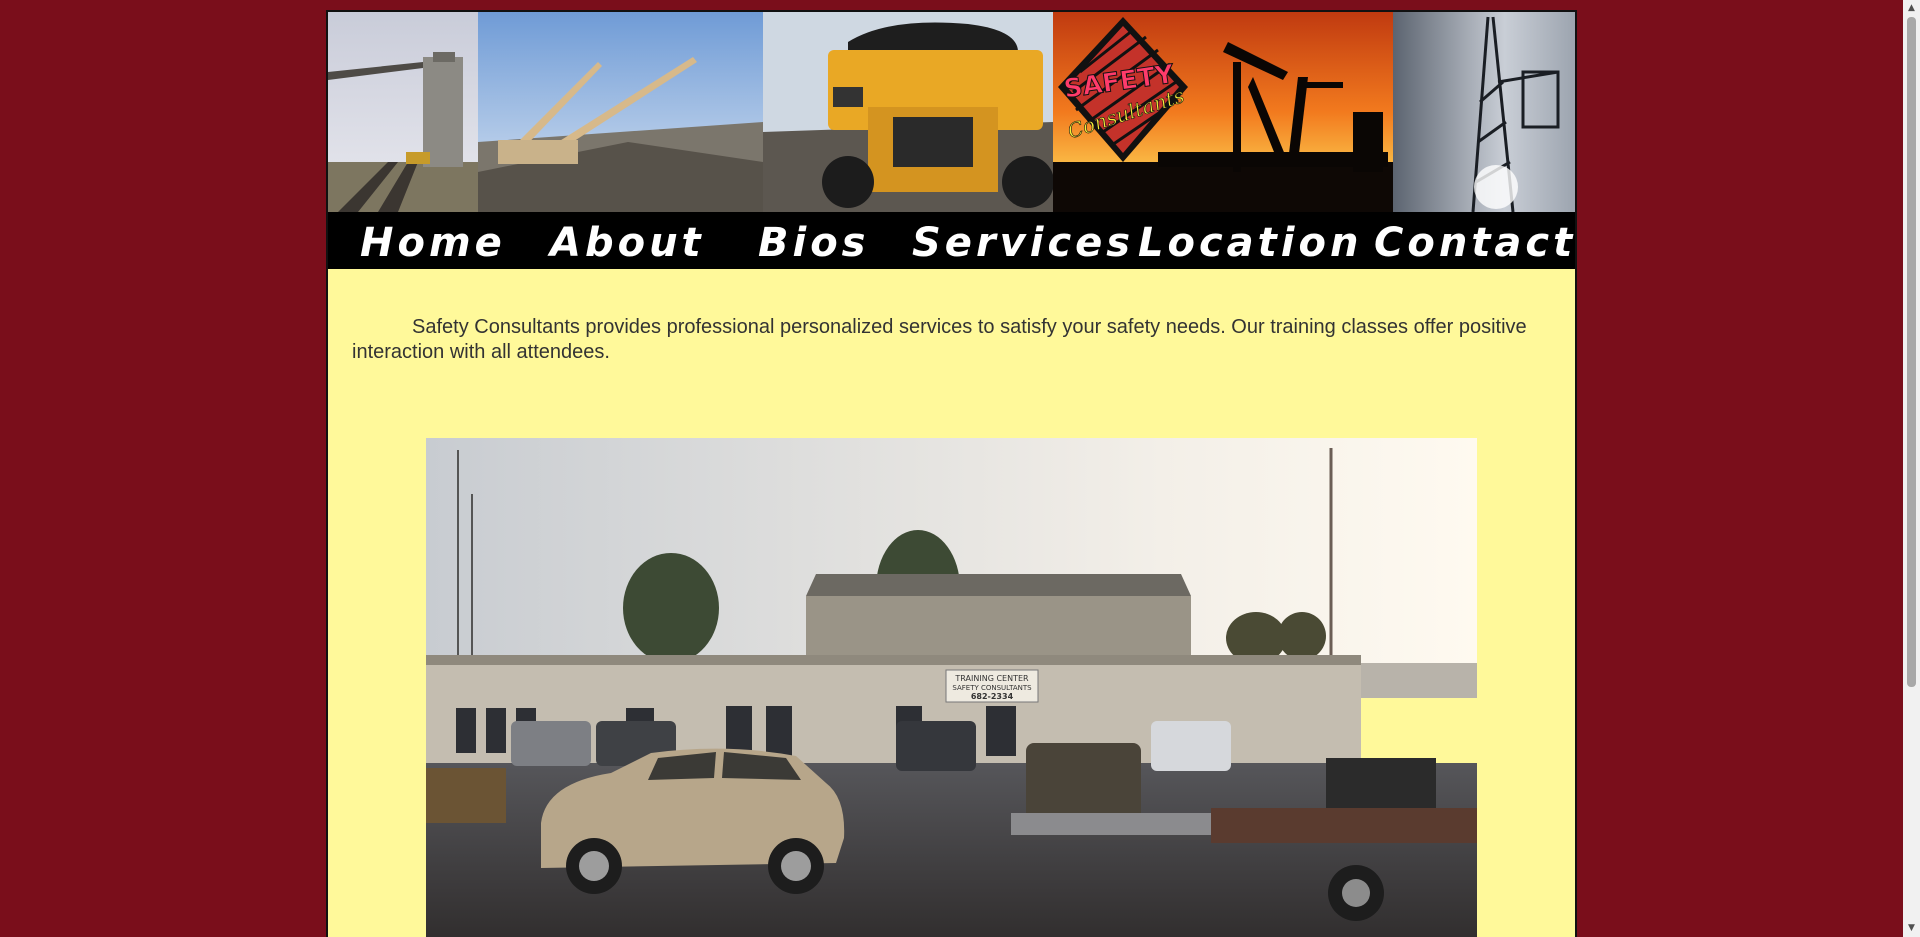  What do you see at coordinates (992, 696) in the screenshot?
I see `sign-line3: 682-2334` at bounding box center [992, 696].